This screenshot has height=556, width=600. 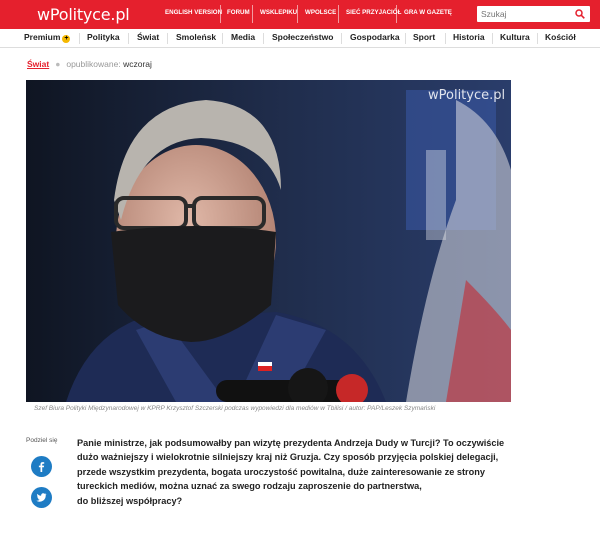 I want to click on twitter-icon, so click(x=41, y=497).